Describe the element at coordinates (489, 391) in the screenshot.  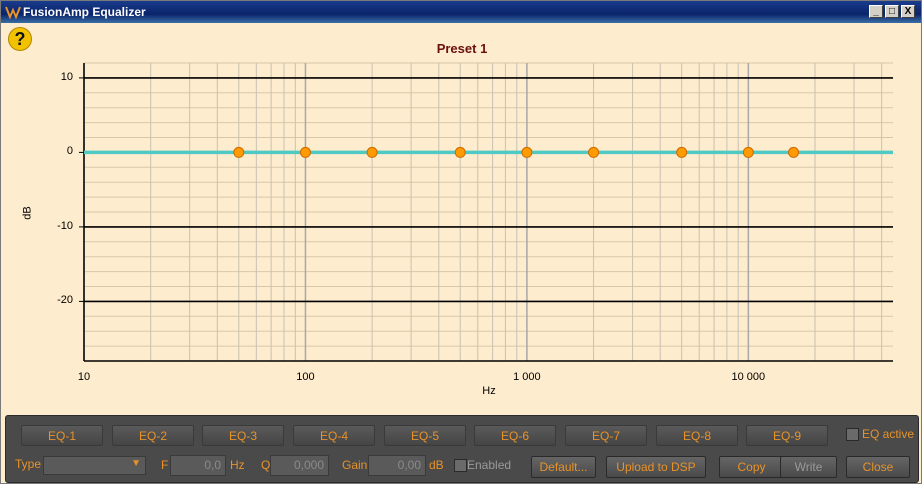
I see `x-axis-label: Hz` at that location.